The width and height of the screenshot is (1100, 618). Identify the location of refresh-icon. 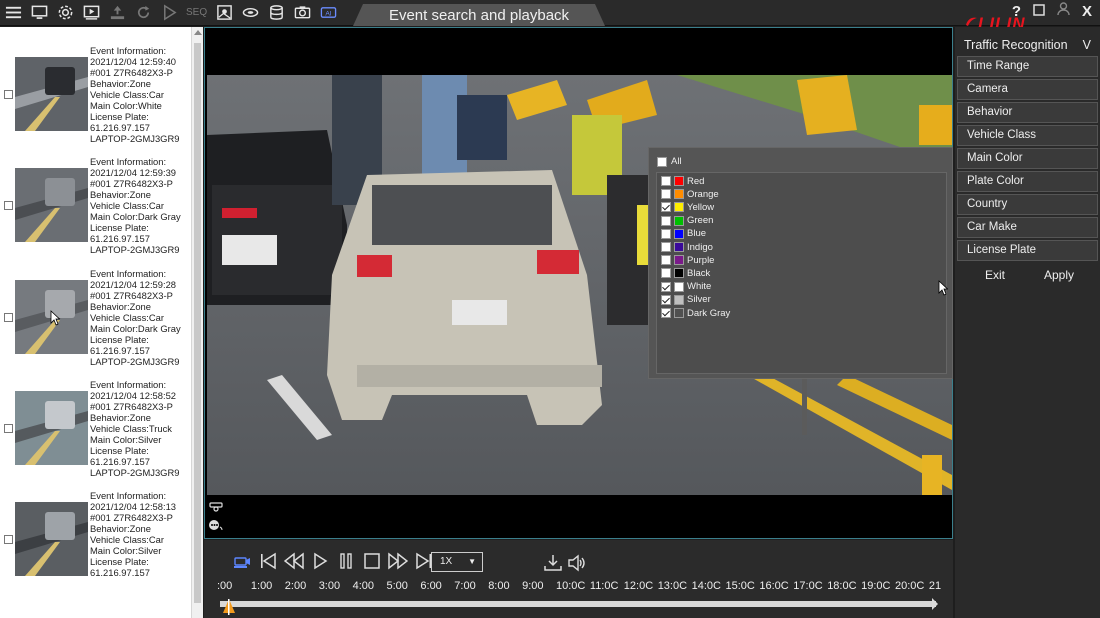
(143, 12).